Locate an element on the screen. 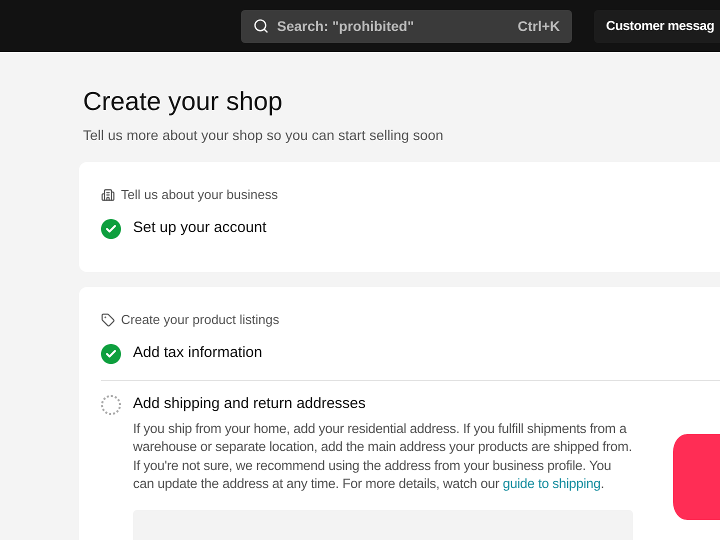 The height and width of the screenshot is (540, 720). search-field: Search: "prohibited" Ctrl+K is located at coordinates (406, 26).